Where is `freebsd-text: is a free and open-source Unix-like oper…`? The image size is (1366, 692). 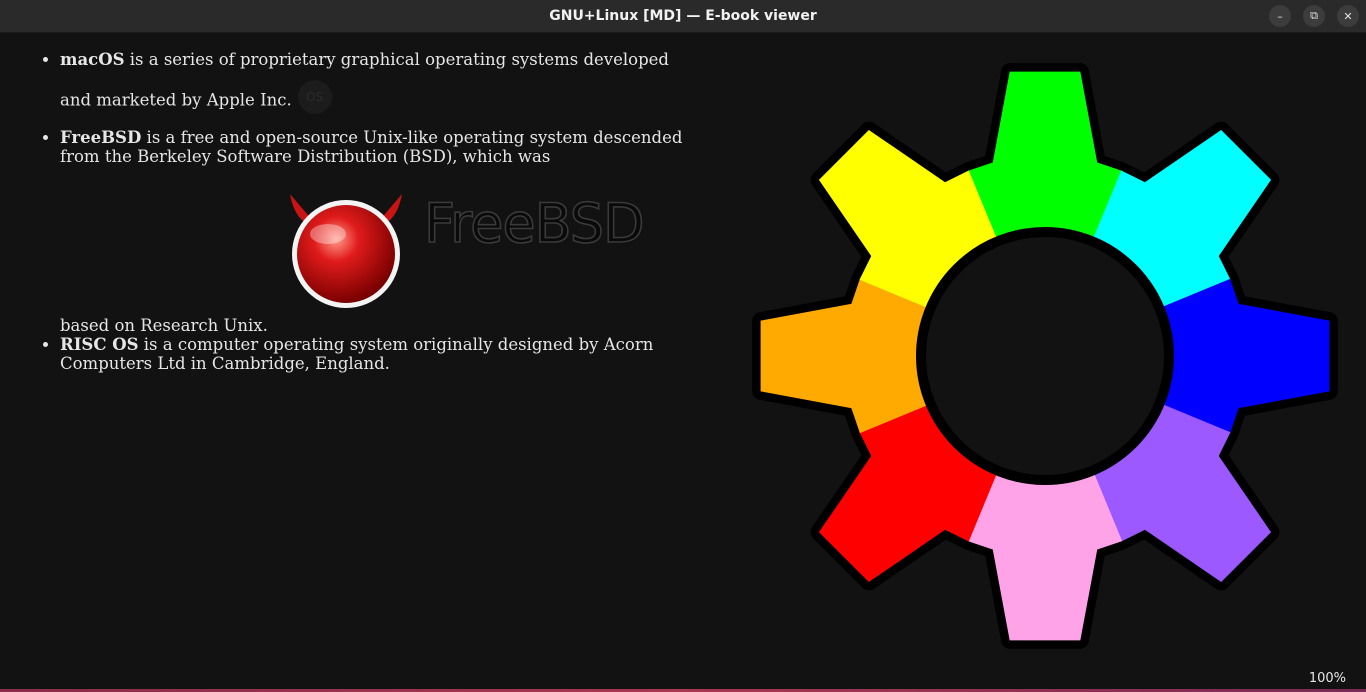 freebsd-text: is a free and open-source Unix-like oper… is located at coordinates (371, 147).